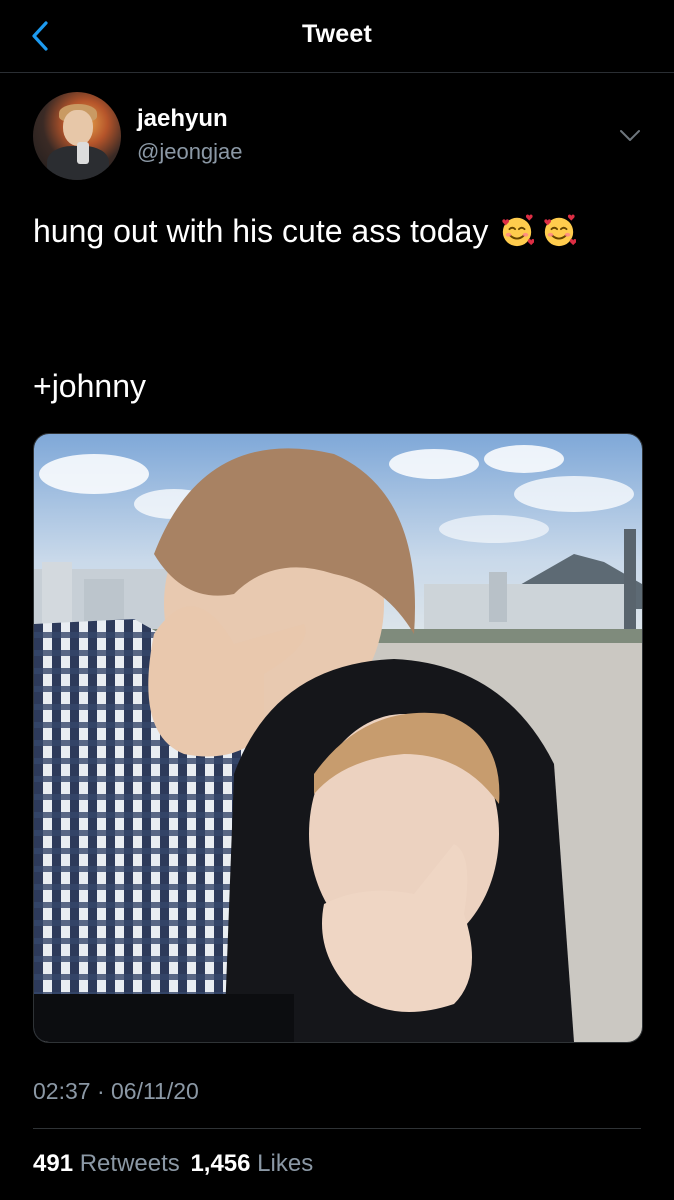 Image resolution: width=674 pixels, height=1200 pixels. I want to click on avatar-can, so click(83, 153).